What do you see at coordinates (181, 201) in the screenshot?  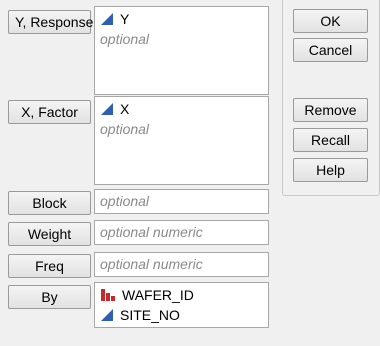 I see `block-field: optional` at bounding box center [181, 201].